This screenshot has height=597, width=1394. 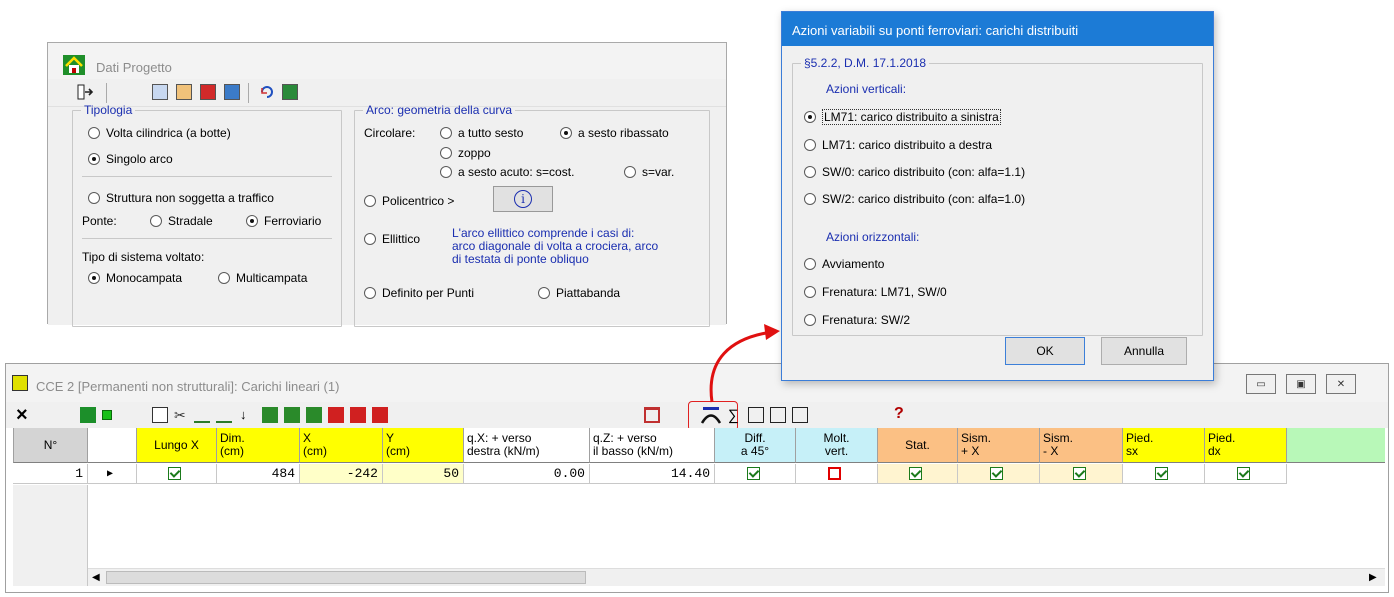 What do you see at coordinates (258, 474) in the screenshot?
I see `cell-dim: 484` at bounding box center [258, 474].